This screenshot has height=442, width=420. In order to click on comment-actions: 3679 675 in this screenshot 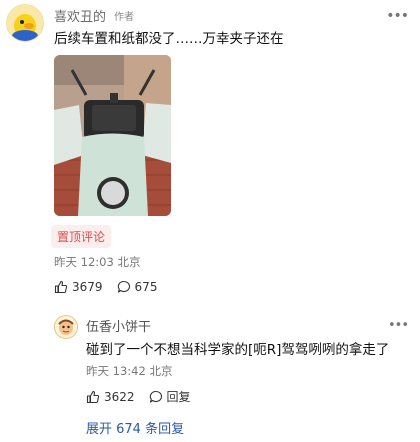, I will do `click(105, 287)`.